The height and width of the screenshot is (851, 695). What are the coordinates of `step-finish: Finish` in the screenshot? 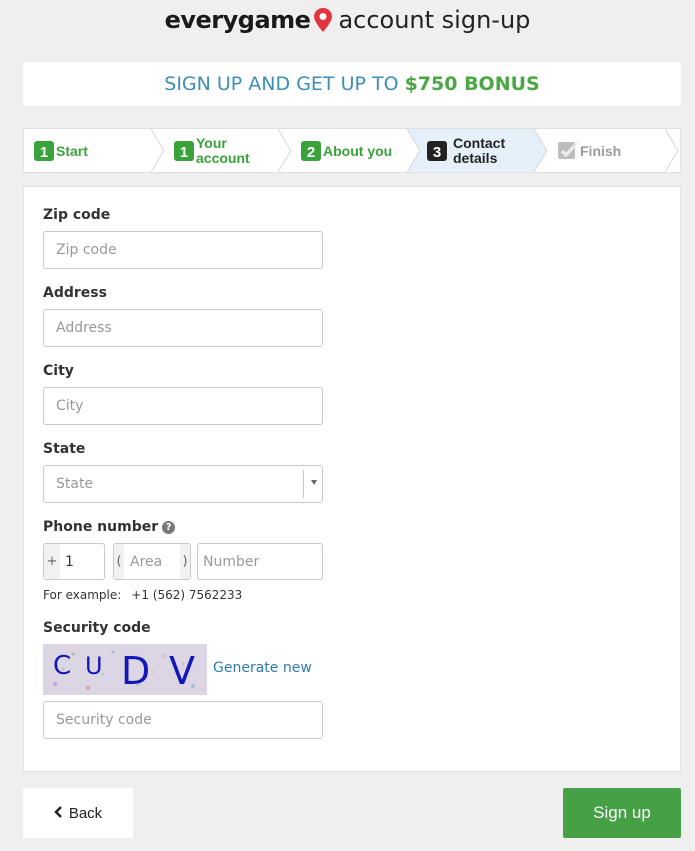 It's located at (607, 150).